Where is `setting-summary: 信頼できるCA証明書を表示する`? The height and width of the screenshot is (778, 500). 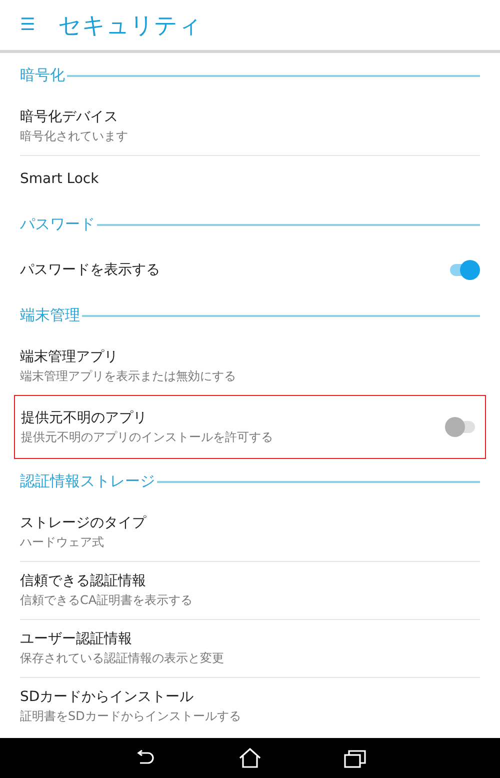
setting-summary: 信頼できるCA証明書を表示する is located at coordinates (107, 600).